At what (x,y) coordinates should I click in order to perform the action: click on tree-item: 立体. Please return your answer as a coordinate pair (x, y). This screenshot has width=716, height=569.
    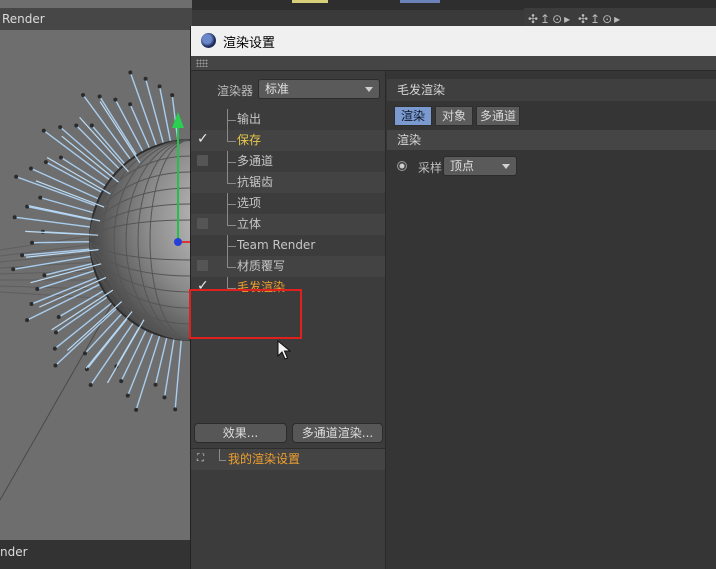
    Looking at the image, I should click on (288, 224).